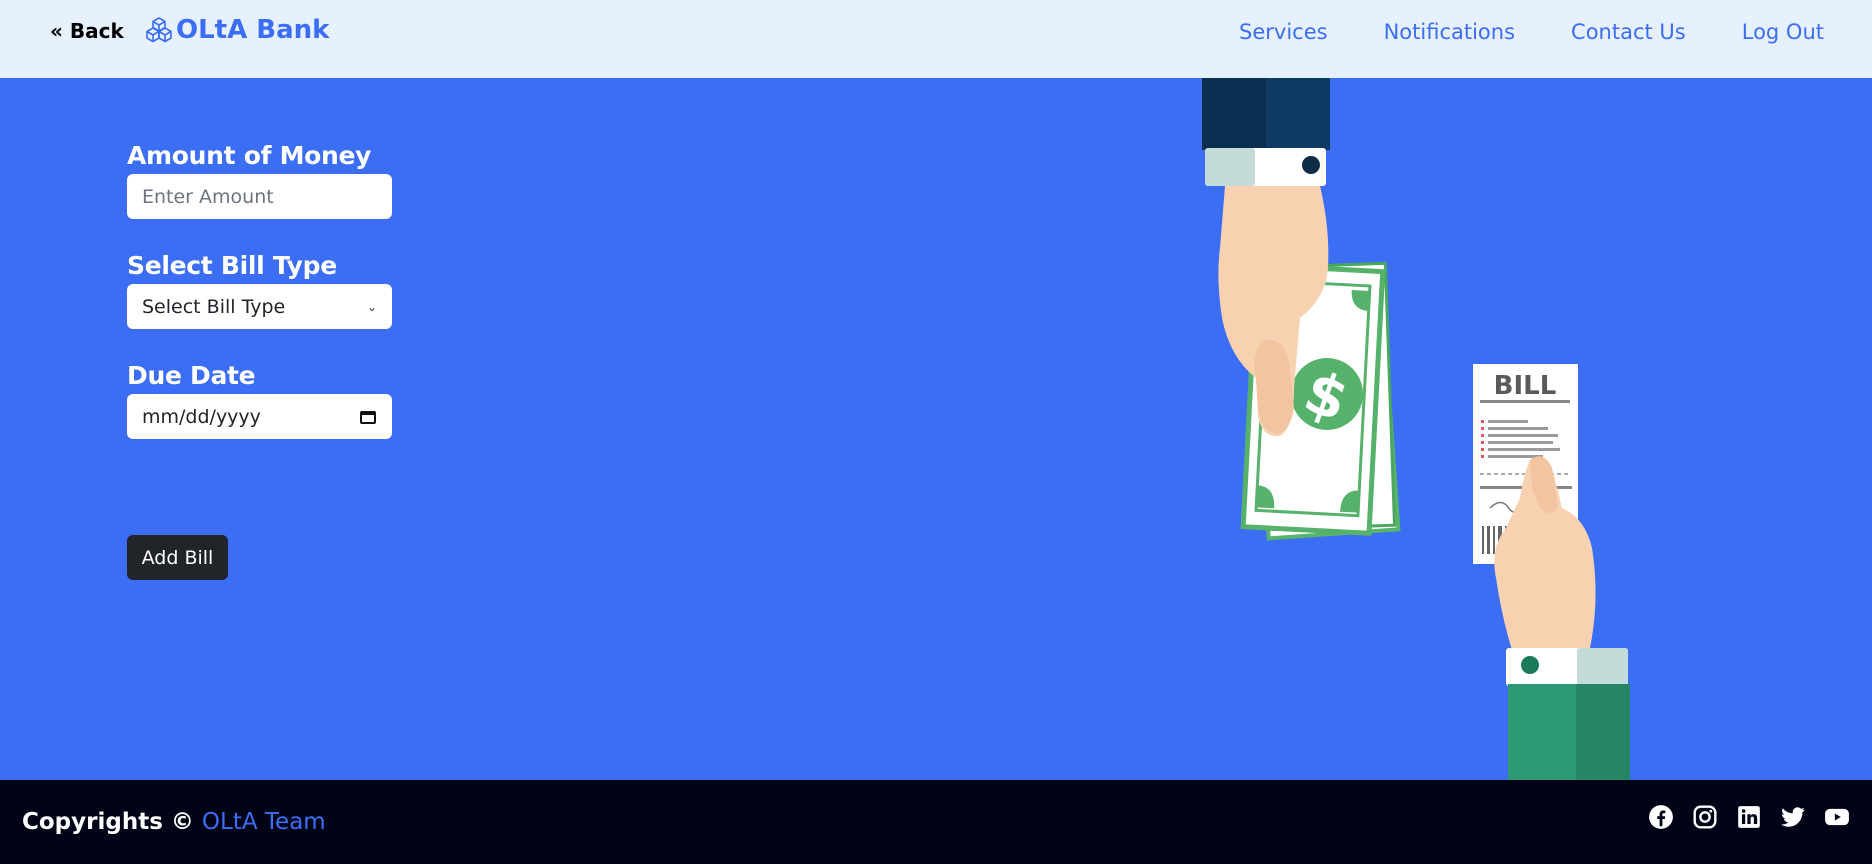 Image resolution: width=1872 pixels, height=864 pixels. What do you see at coordinates (264, 822) in the screenshot?
I see `team-link: OLtA Team` at bounding box center [264, 822].